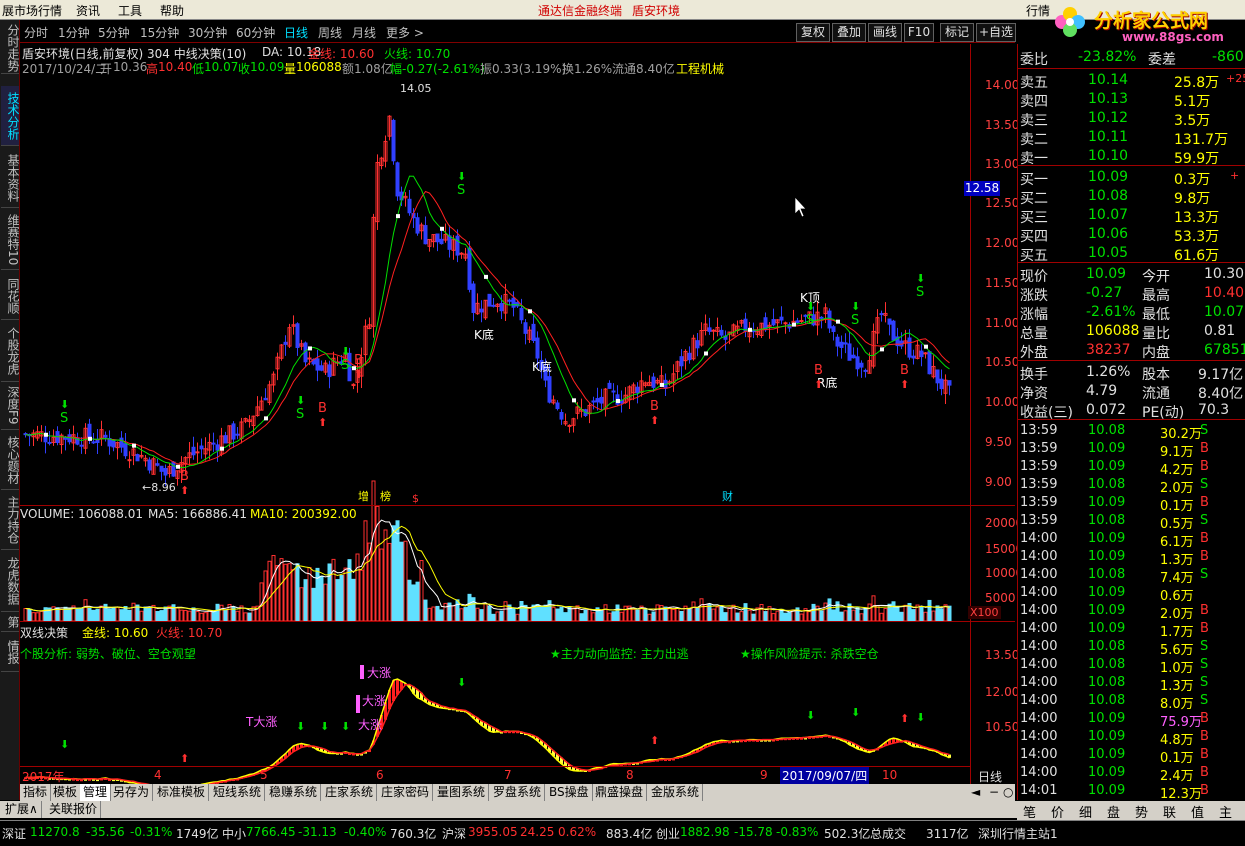  I want to click on buy-row: 买三 10.07 13.3万, so click(1131, 216).